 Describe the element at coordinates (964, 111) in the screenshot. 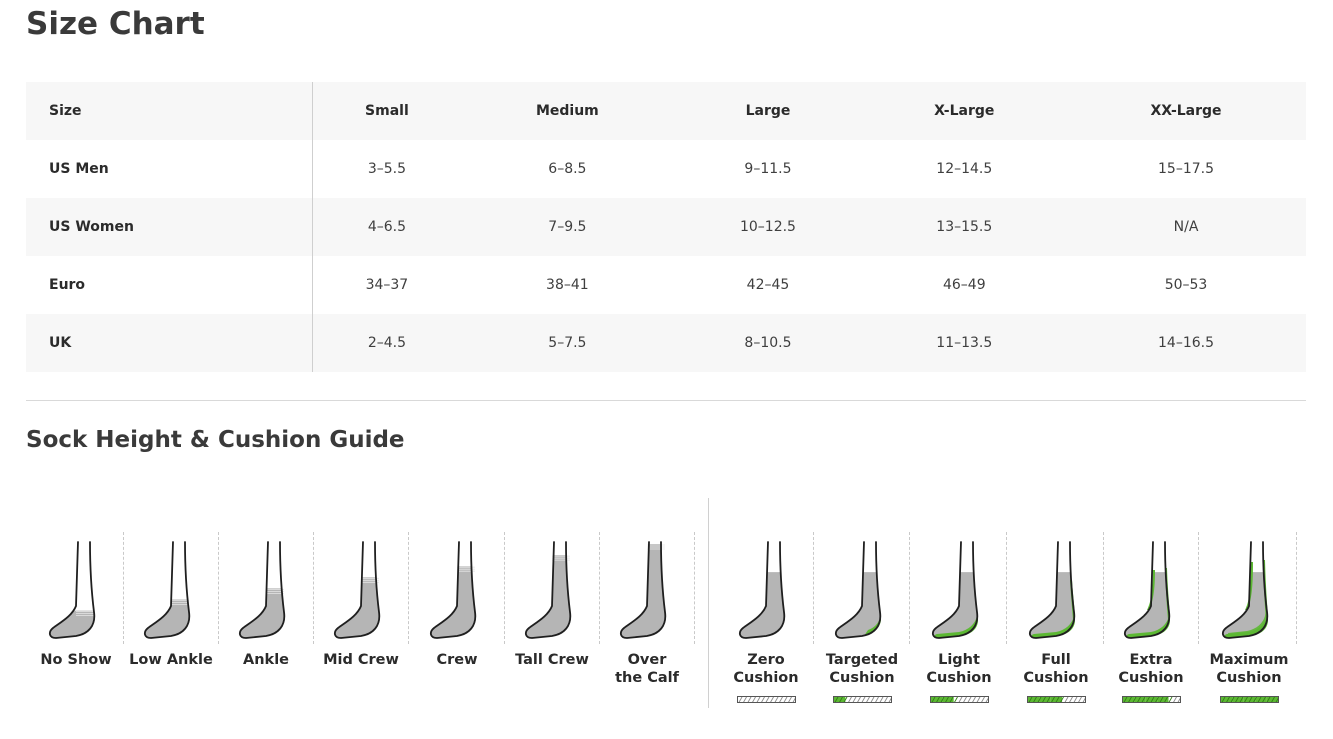

I see `table-header-cell: X-Large` at that location.